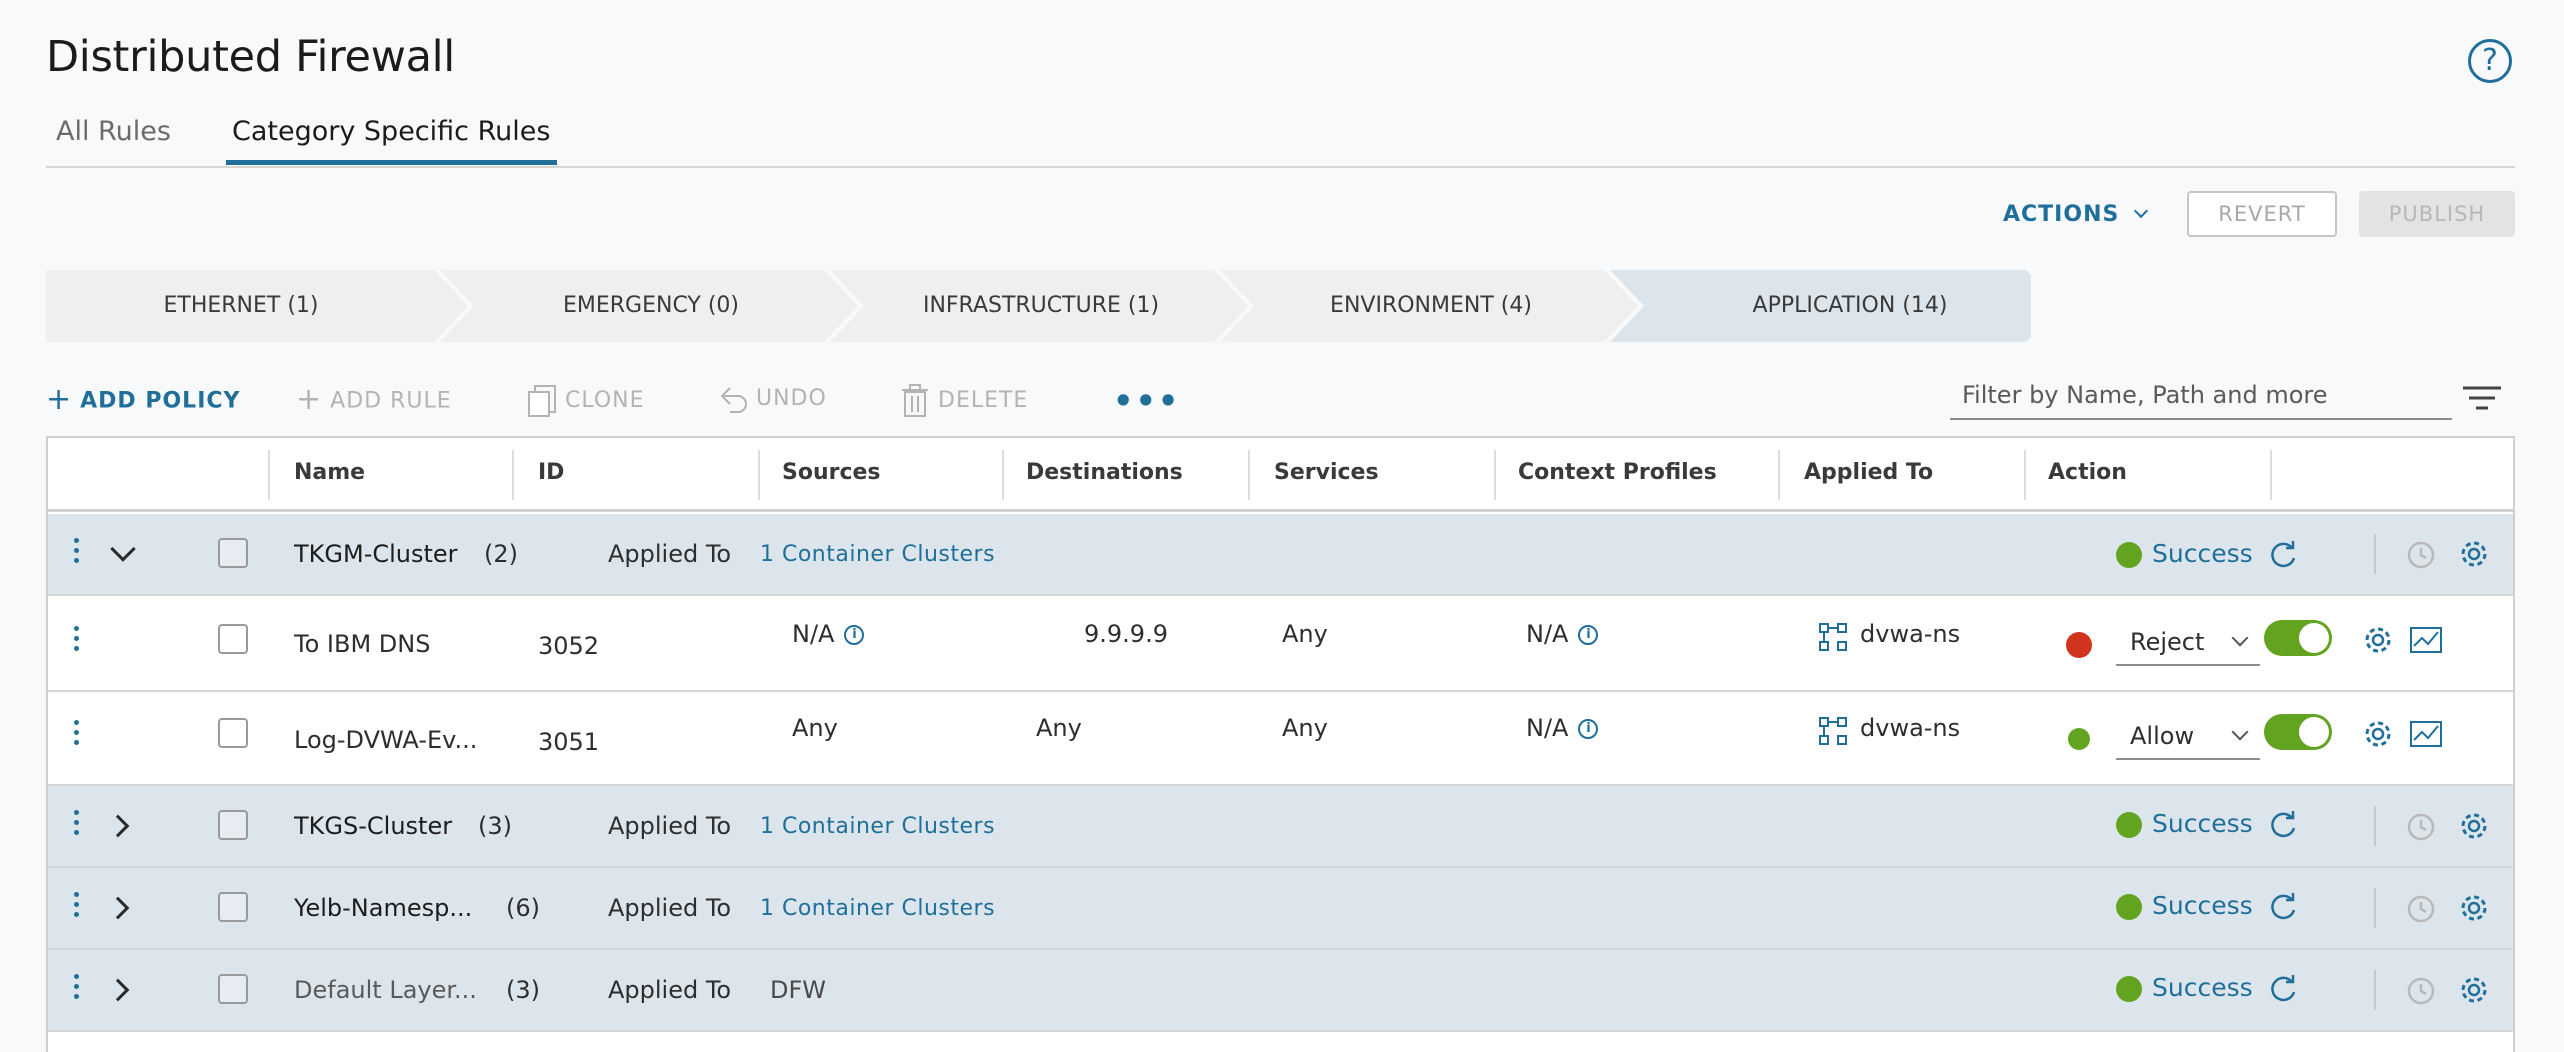 The width and height of the screenshot is (2564, 1052). What do you see at coordinates (1547, 728) in the screenshot?
I see `rule-context-profiles-value: N/A` at bounding box center [1547, 728].